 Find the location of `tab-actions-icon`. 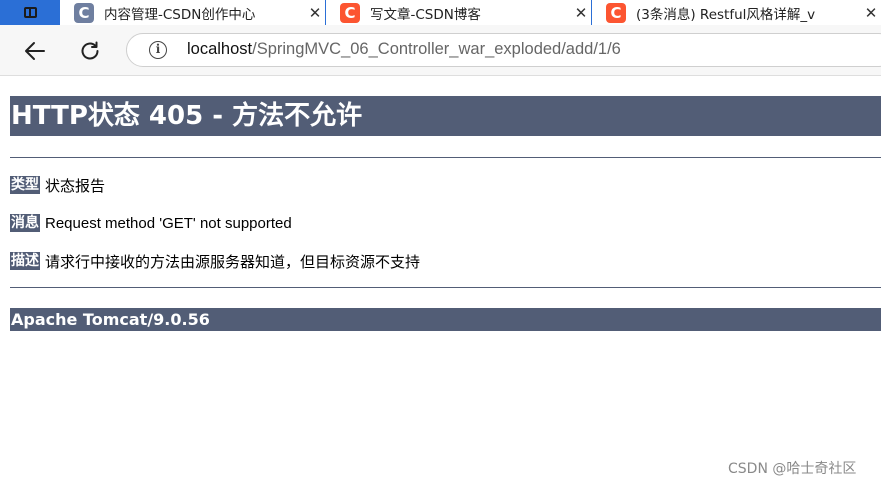

tab-actions-icon is located at coordinates (30, 12).